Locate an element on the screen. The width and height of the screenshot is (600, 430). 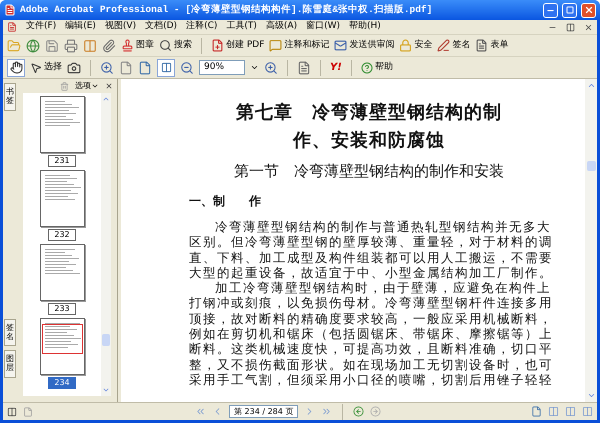
toolbar-button: 签名 is located at coordinates (453, 45).